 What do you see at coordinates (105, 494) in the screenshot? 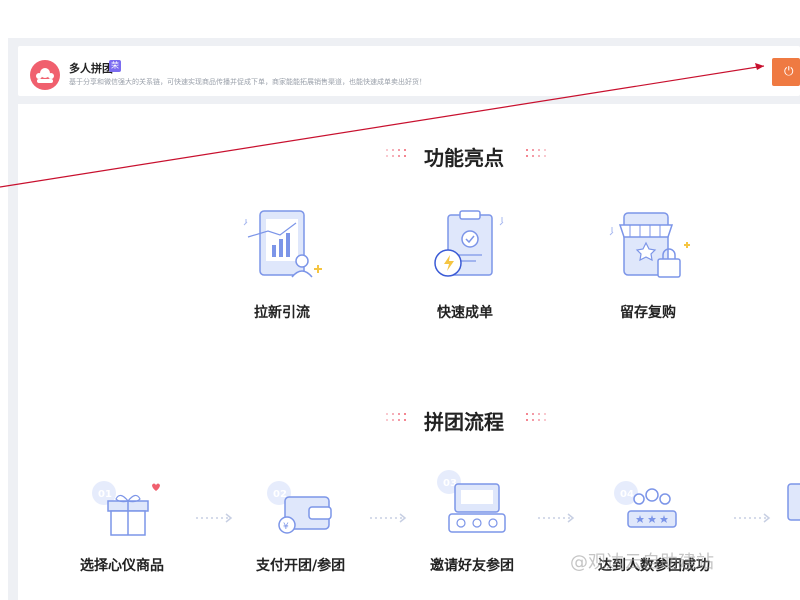
I see `step-number: 01` at bounding box center [105, 494].